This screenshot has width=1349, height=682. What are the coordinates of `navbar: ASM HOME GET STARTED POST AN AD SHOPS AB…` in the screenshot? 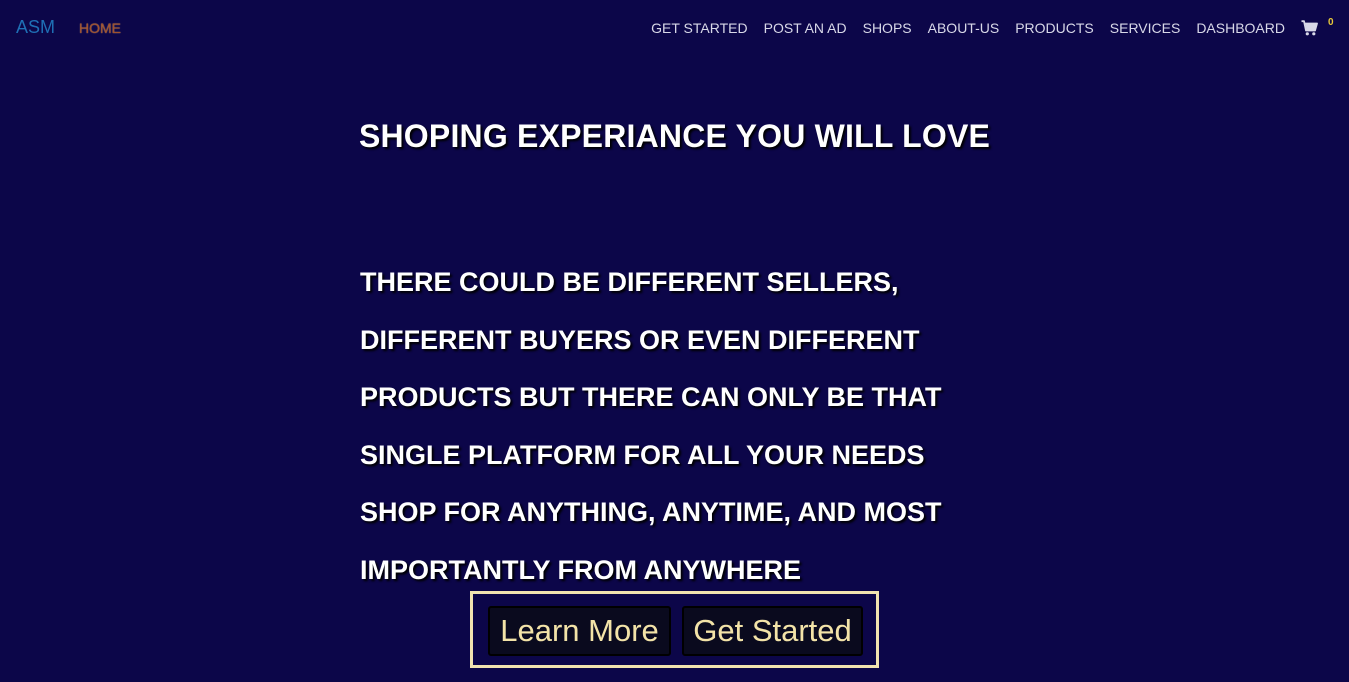 It's located at (674, 28).